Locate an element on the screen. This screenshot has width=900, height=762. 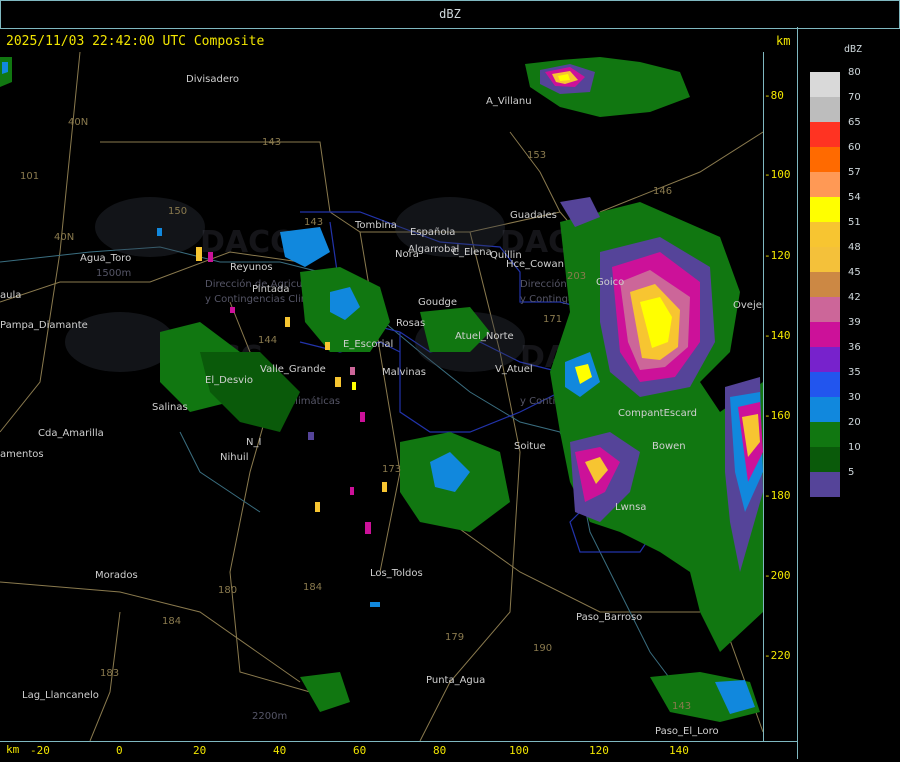
road-label: 183 is located at coordinates (109, 673).